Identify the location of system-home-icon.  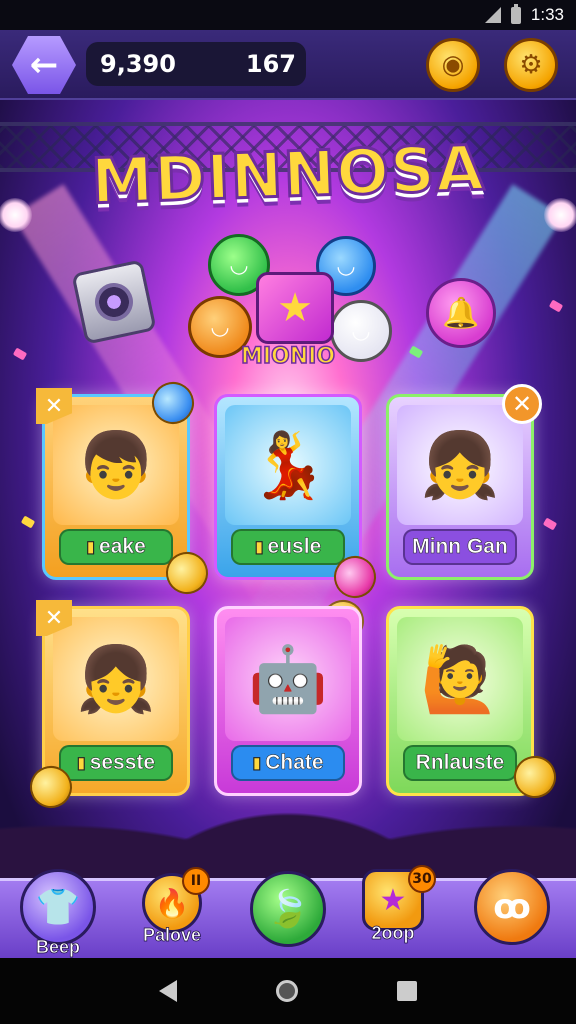
(286, 991).